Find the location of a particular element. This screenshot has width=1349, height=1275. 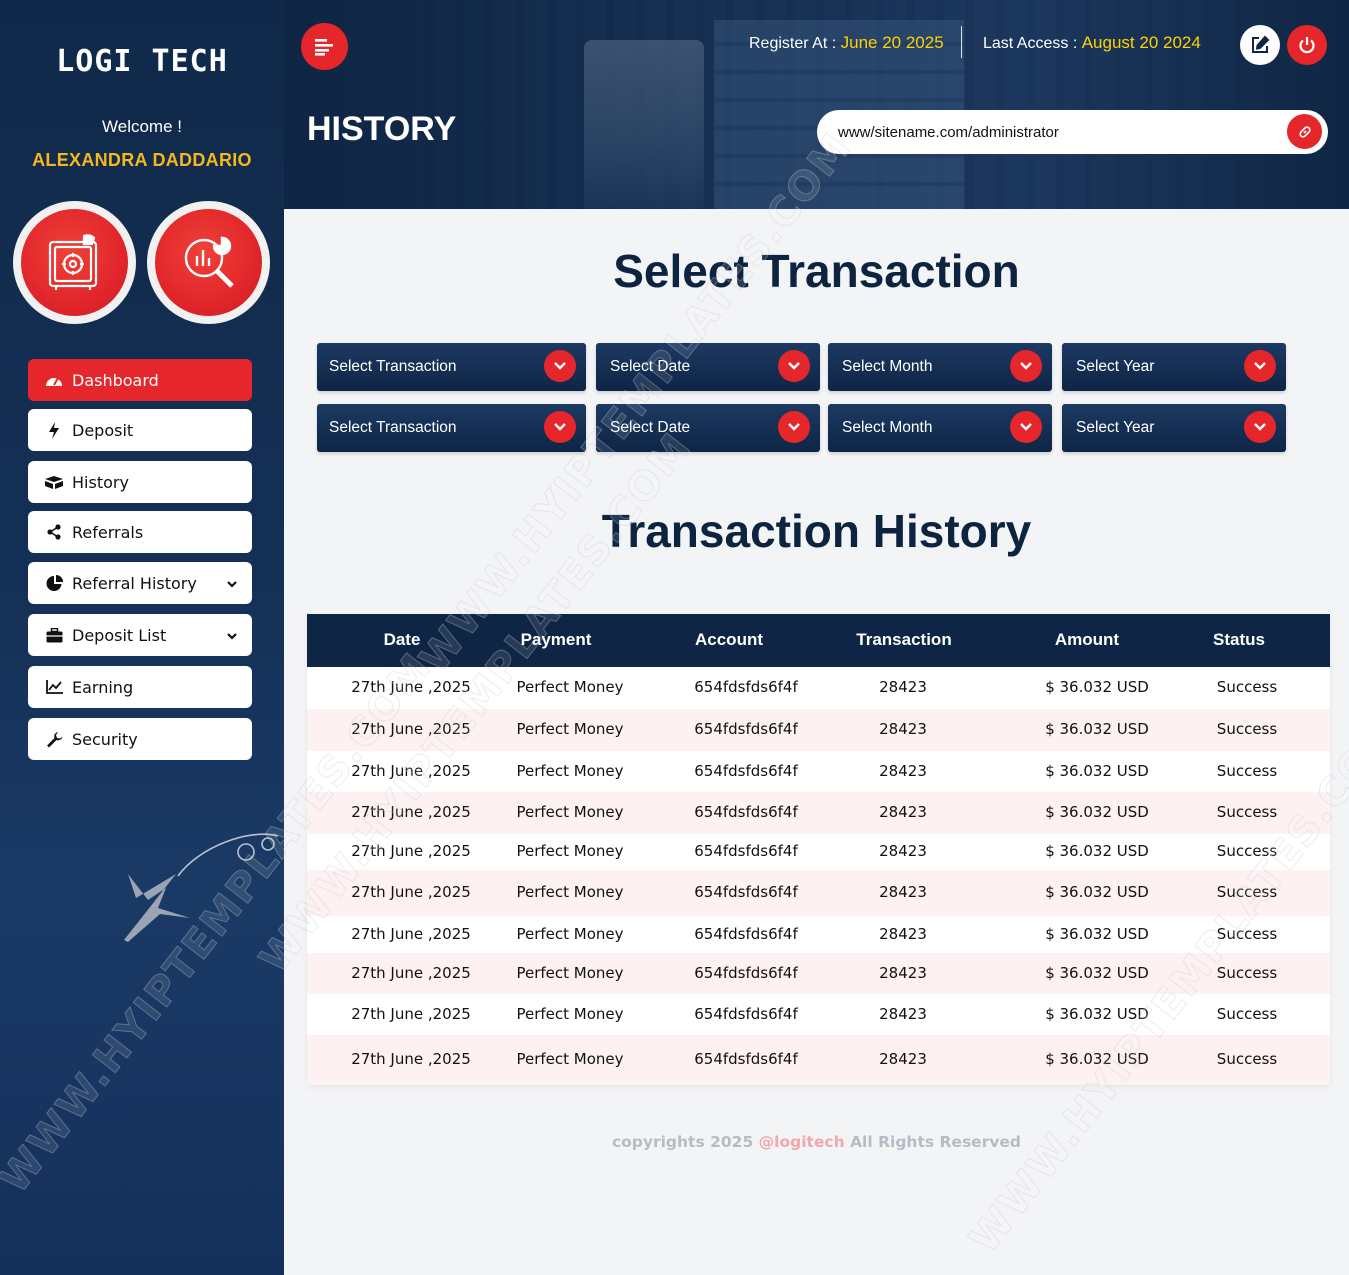

sidebar-item-dashboard: Dashboard is located at coordinates (140, 380).